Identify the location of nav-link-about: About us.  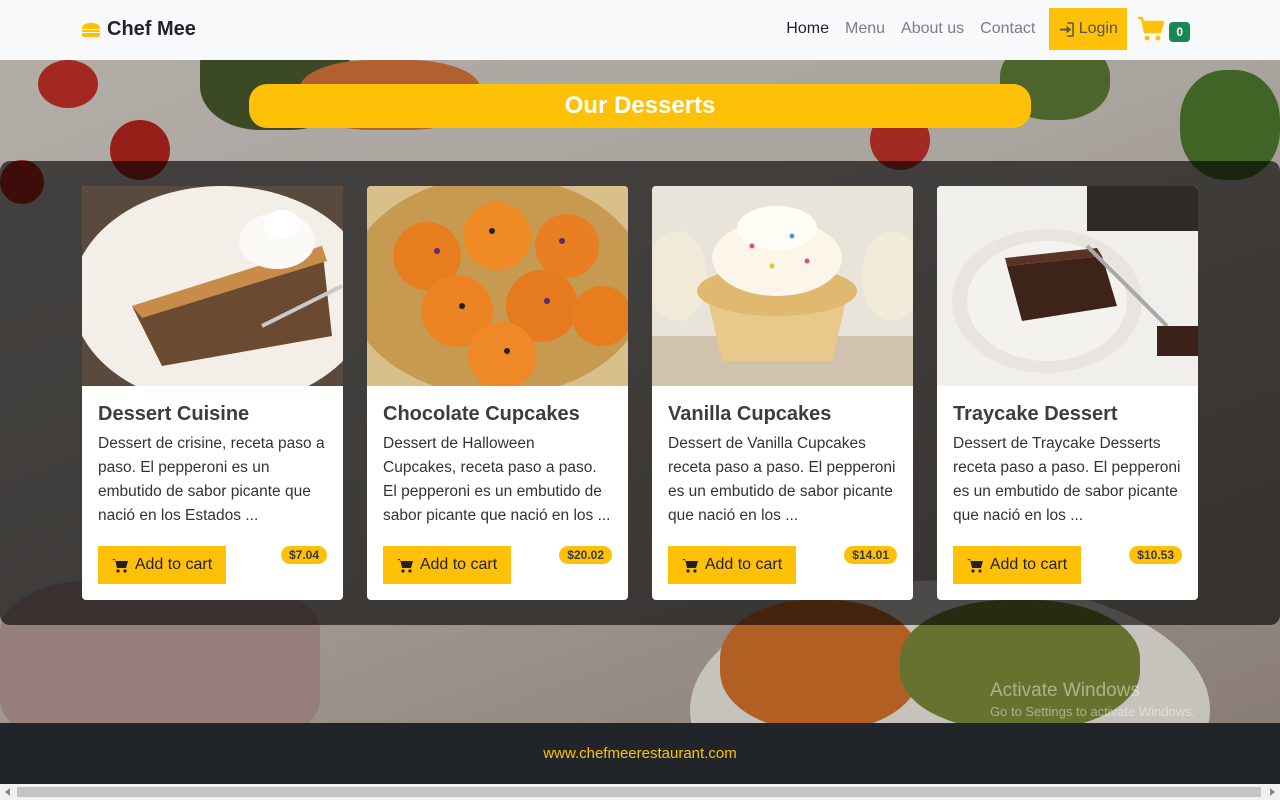
(932, 29).